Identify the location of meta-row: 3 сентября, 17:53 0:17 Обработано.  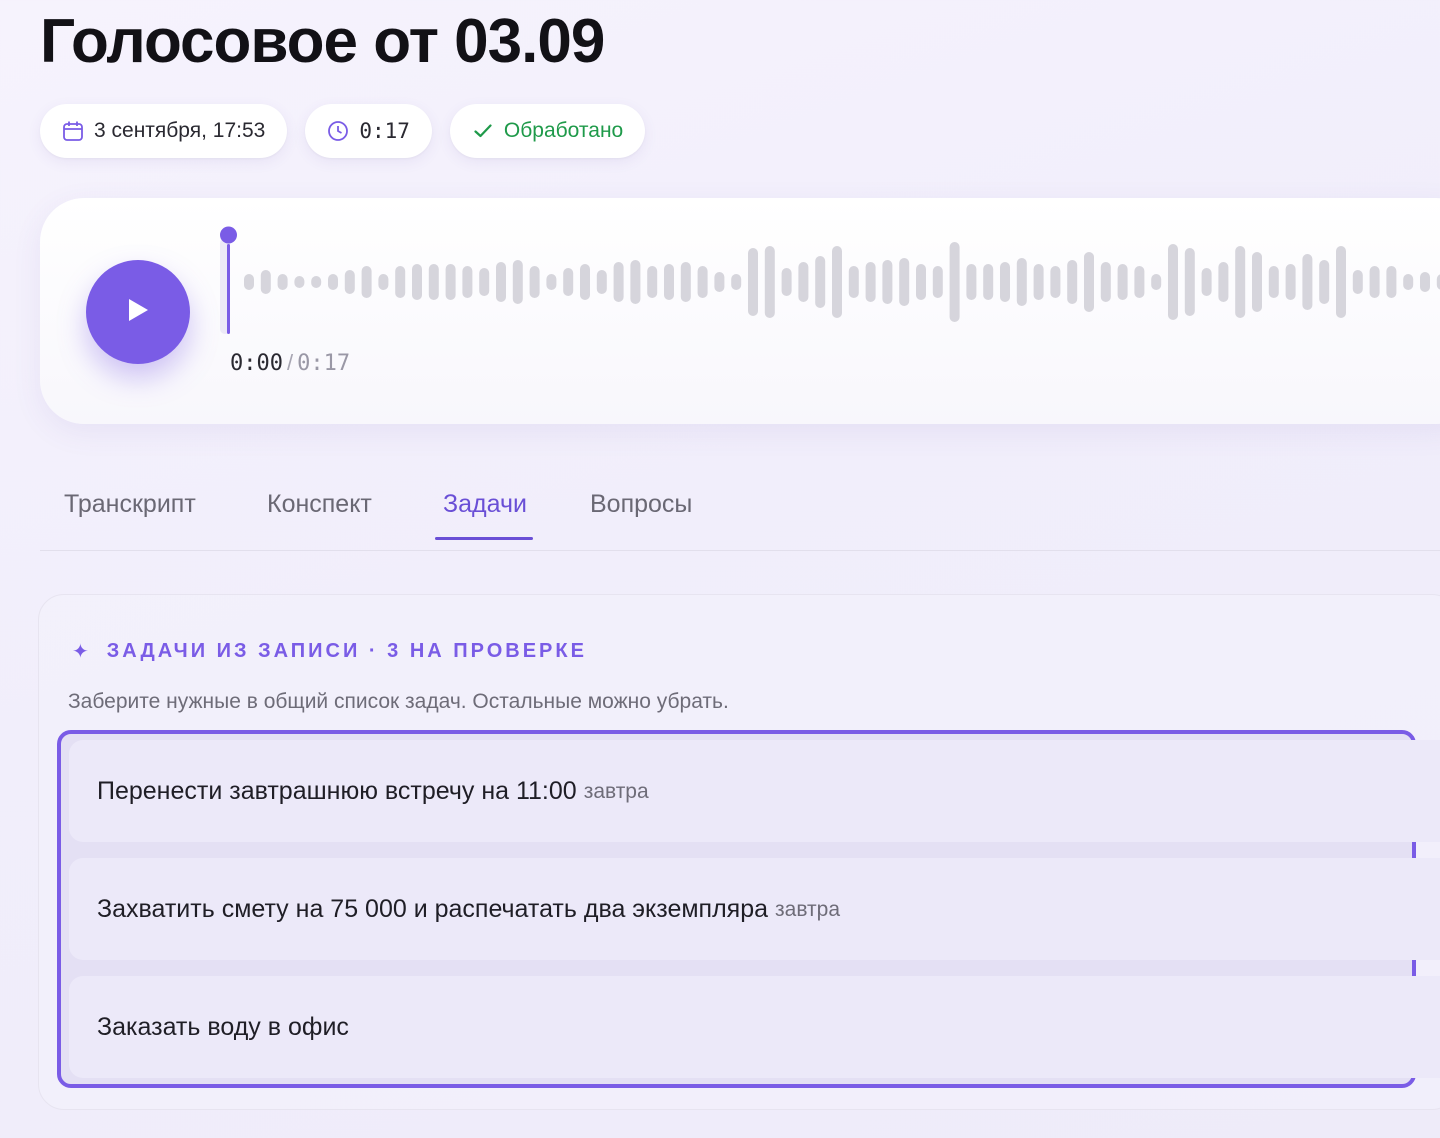
(343, 131).